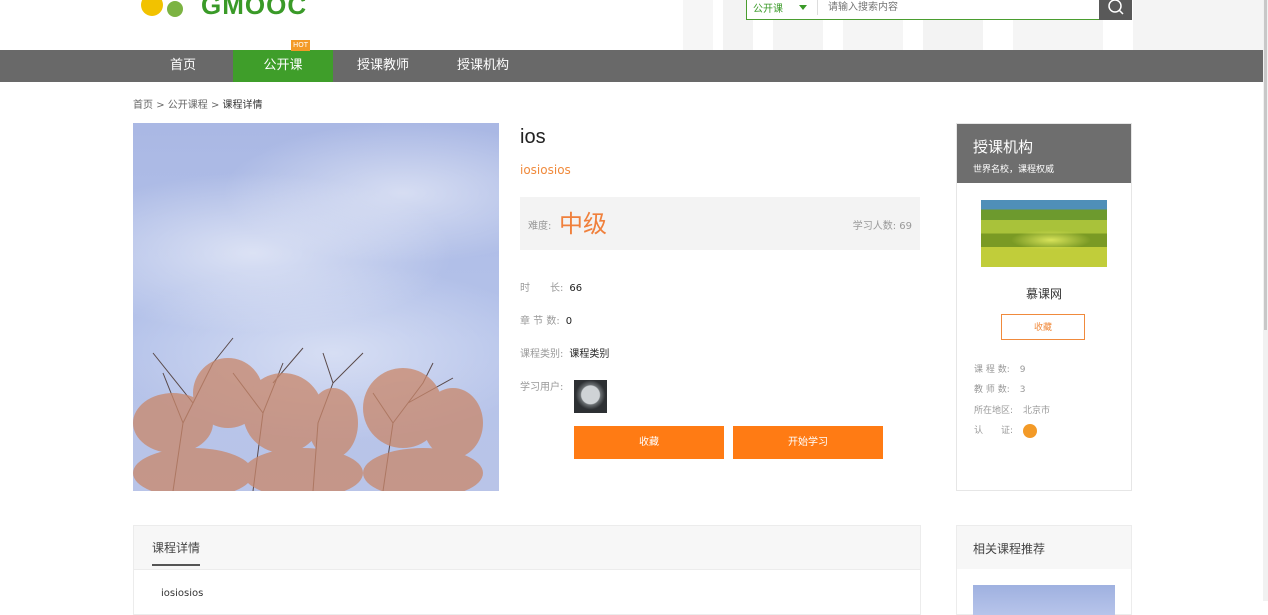 The height and width of the screenshot is (615, 1268). Describe the element at coordinates (545, 170) in the screenshot. I see `course-subtitle: iosiosios` at that location.